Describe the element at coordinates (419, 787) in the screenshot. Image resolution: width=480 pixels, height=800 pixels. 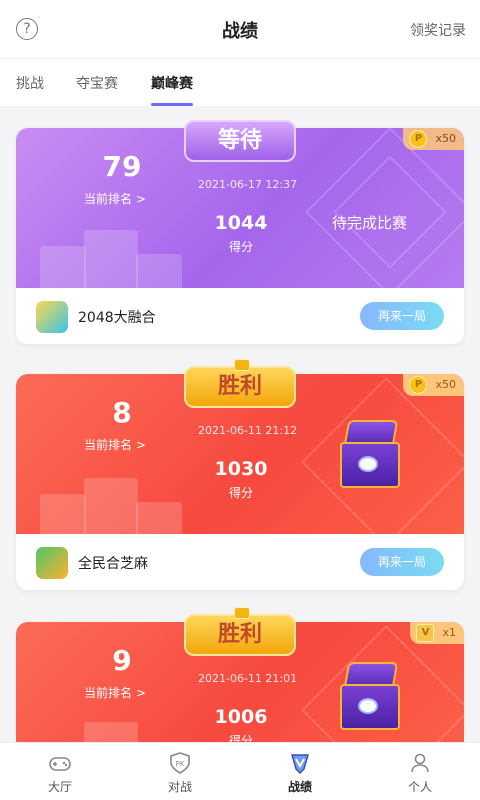
I see `nav-label: 个人` at that location.